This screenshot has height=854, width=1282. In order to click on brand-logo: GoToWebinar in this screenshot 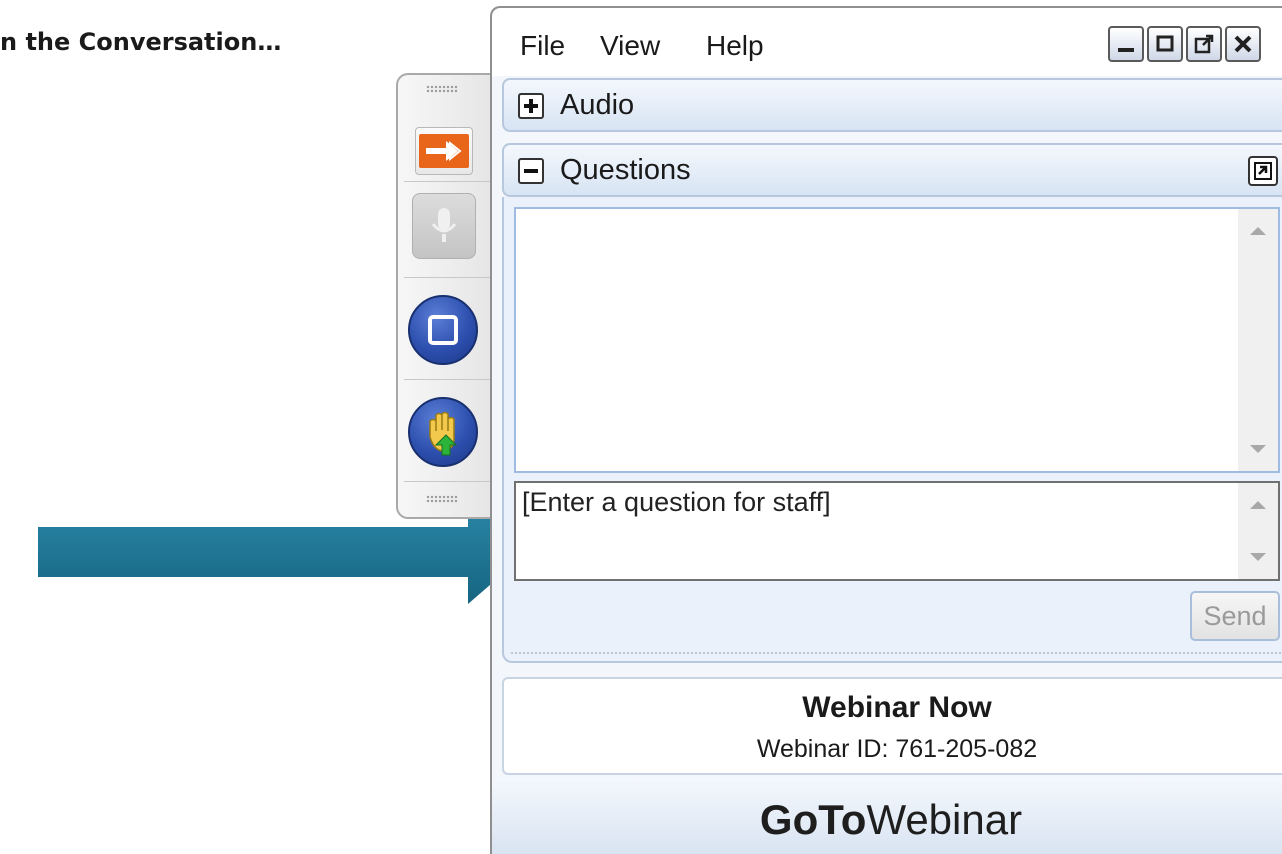, I will do `click(887, 820)`.